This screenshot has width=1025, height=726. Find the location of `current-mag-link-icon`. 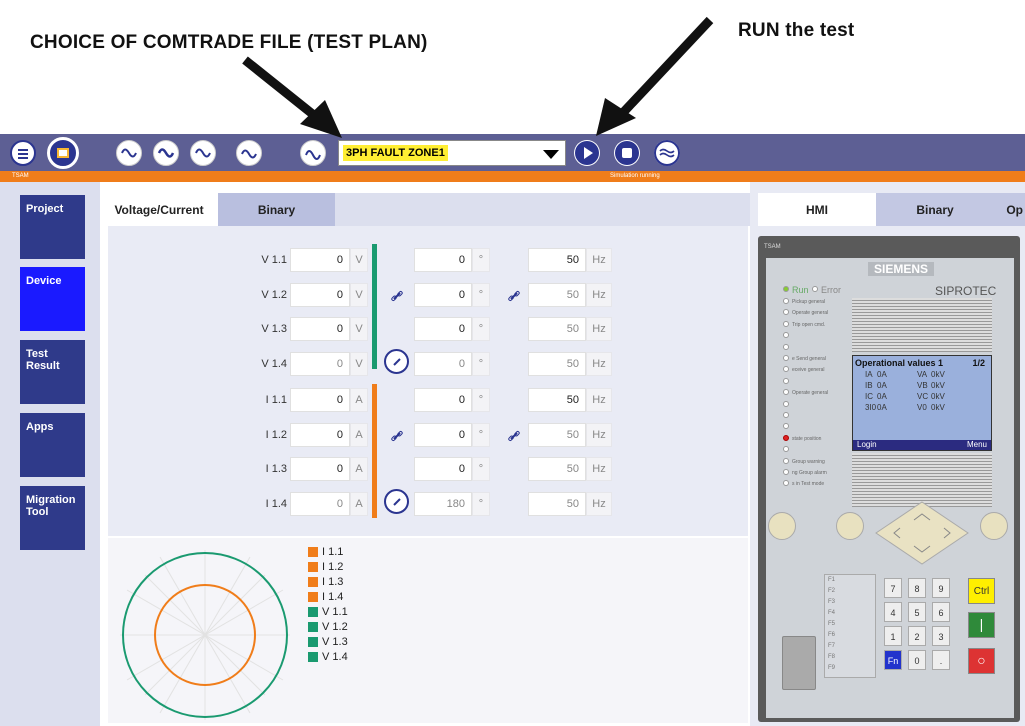

current-mag-link-icon is located at coordinates (397, 436).